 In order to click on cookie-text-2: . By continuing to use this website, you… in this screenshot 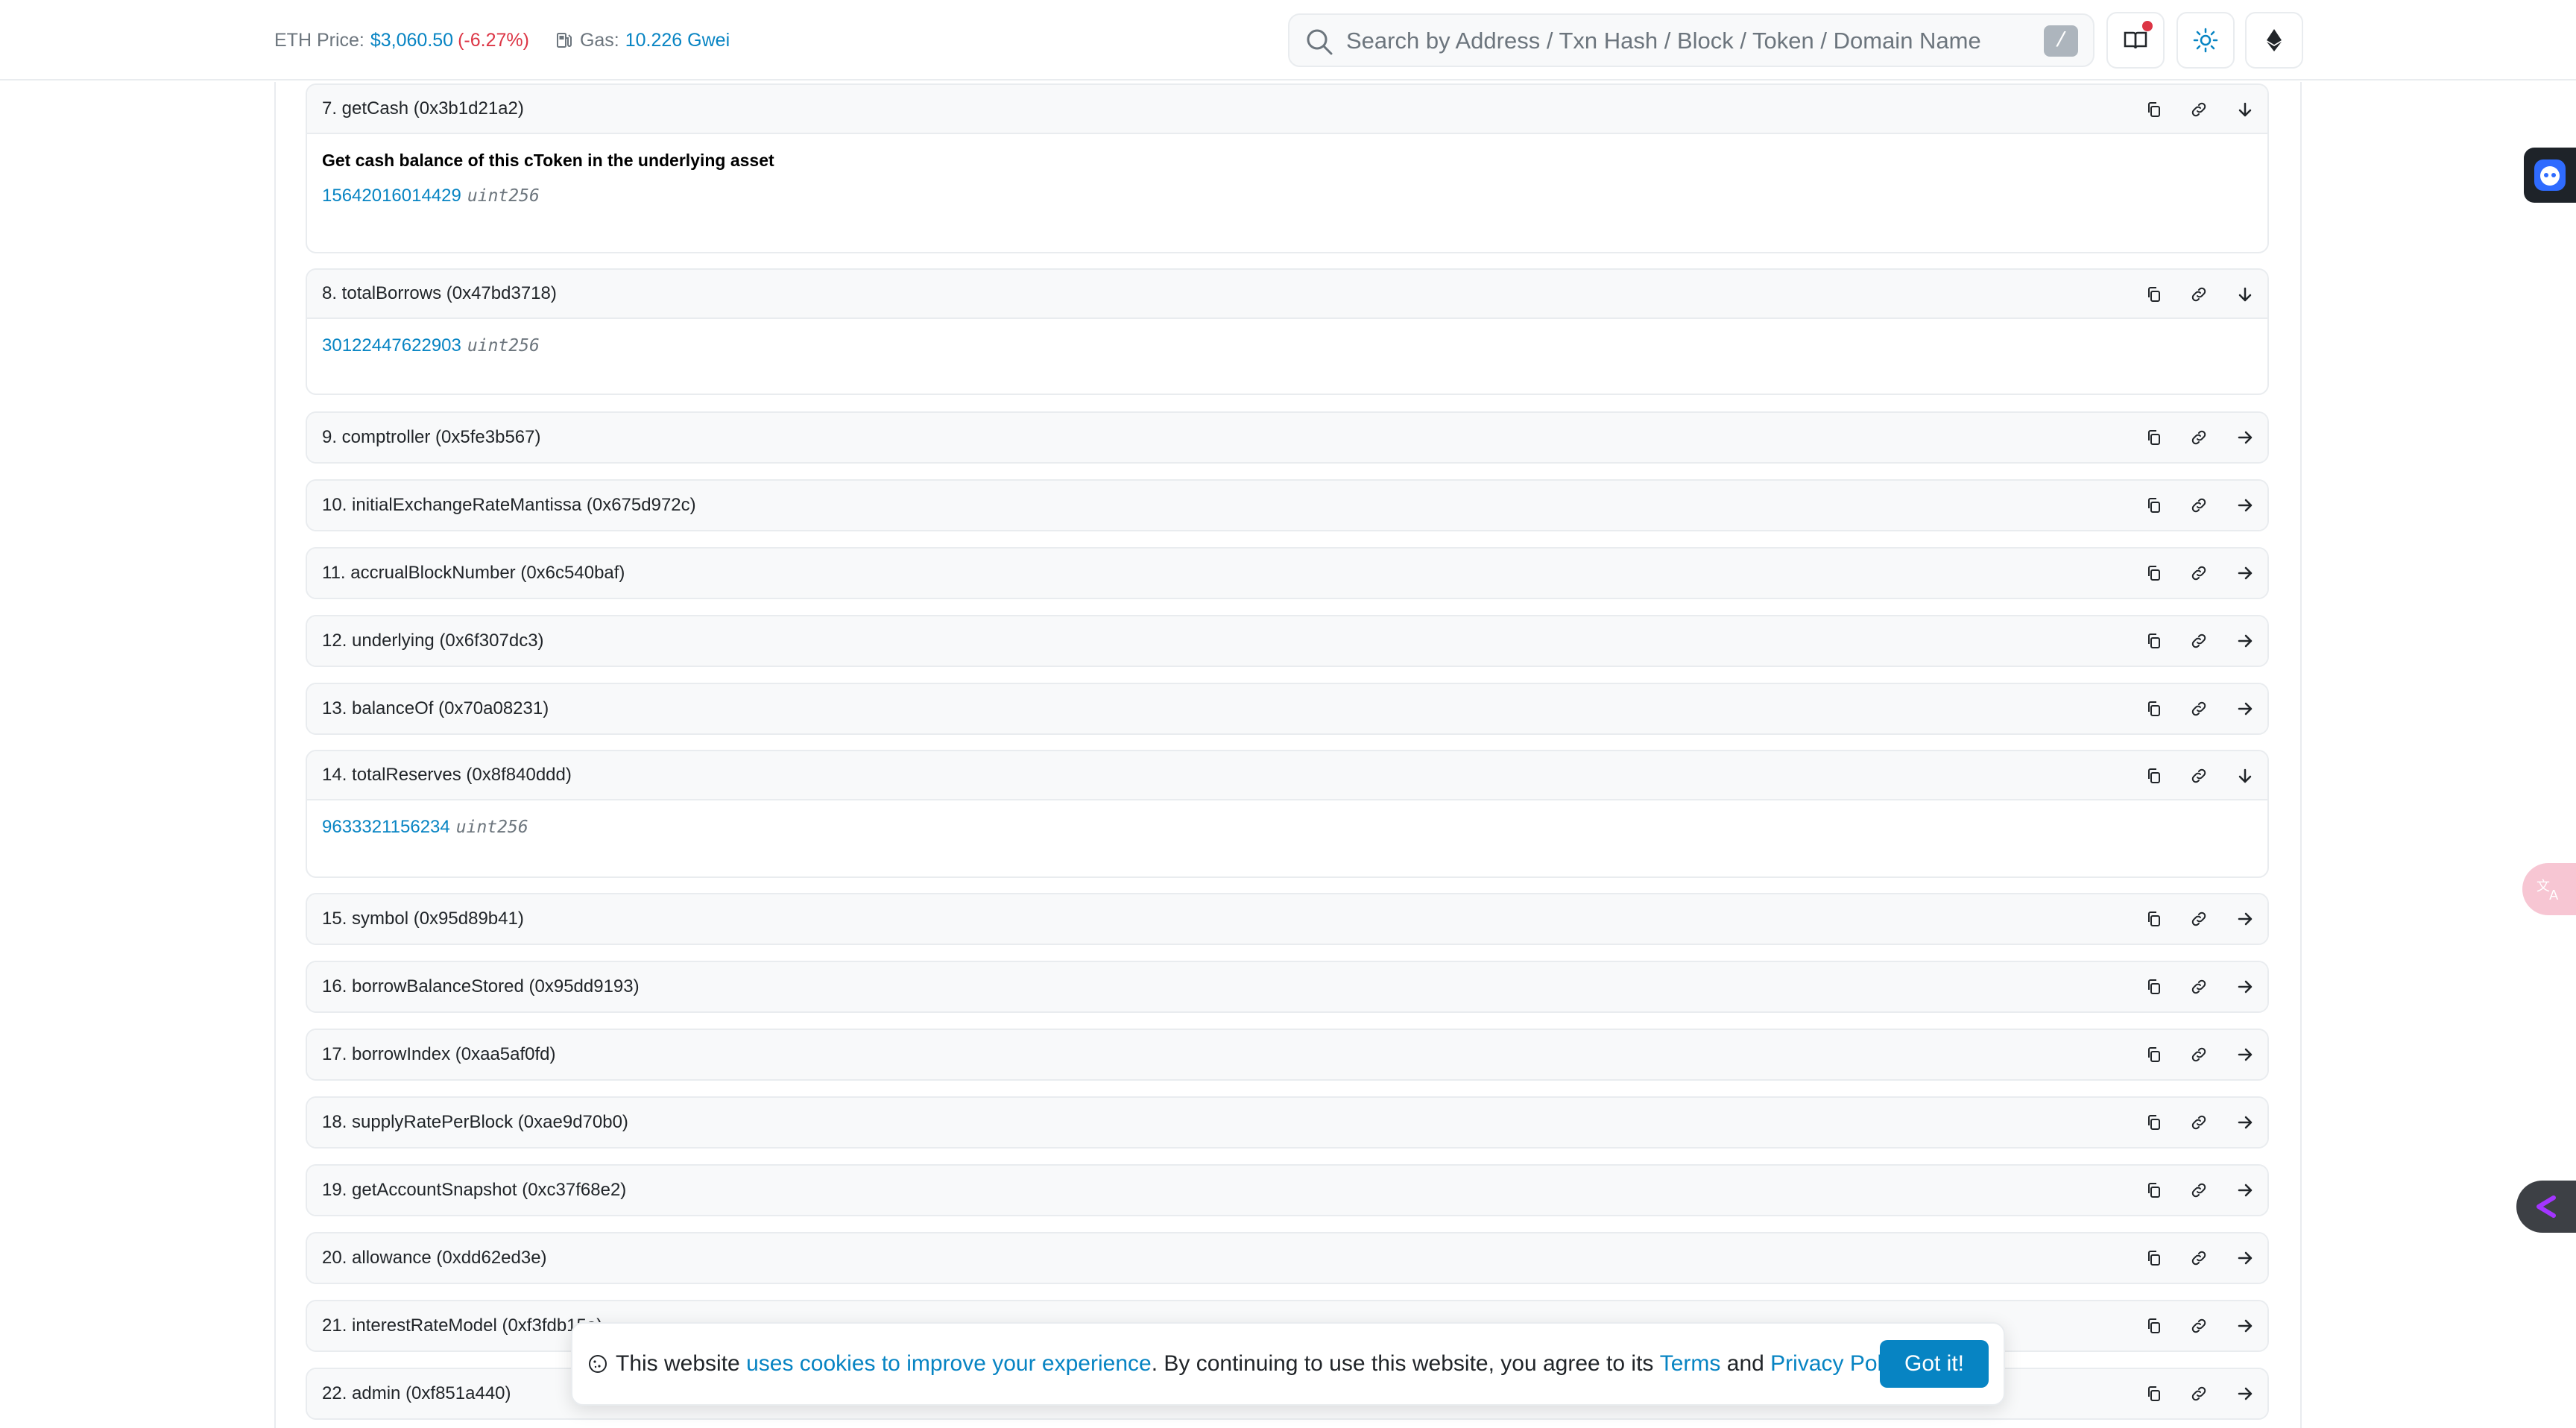, I will do `click(1402, 1363)`.